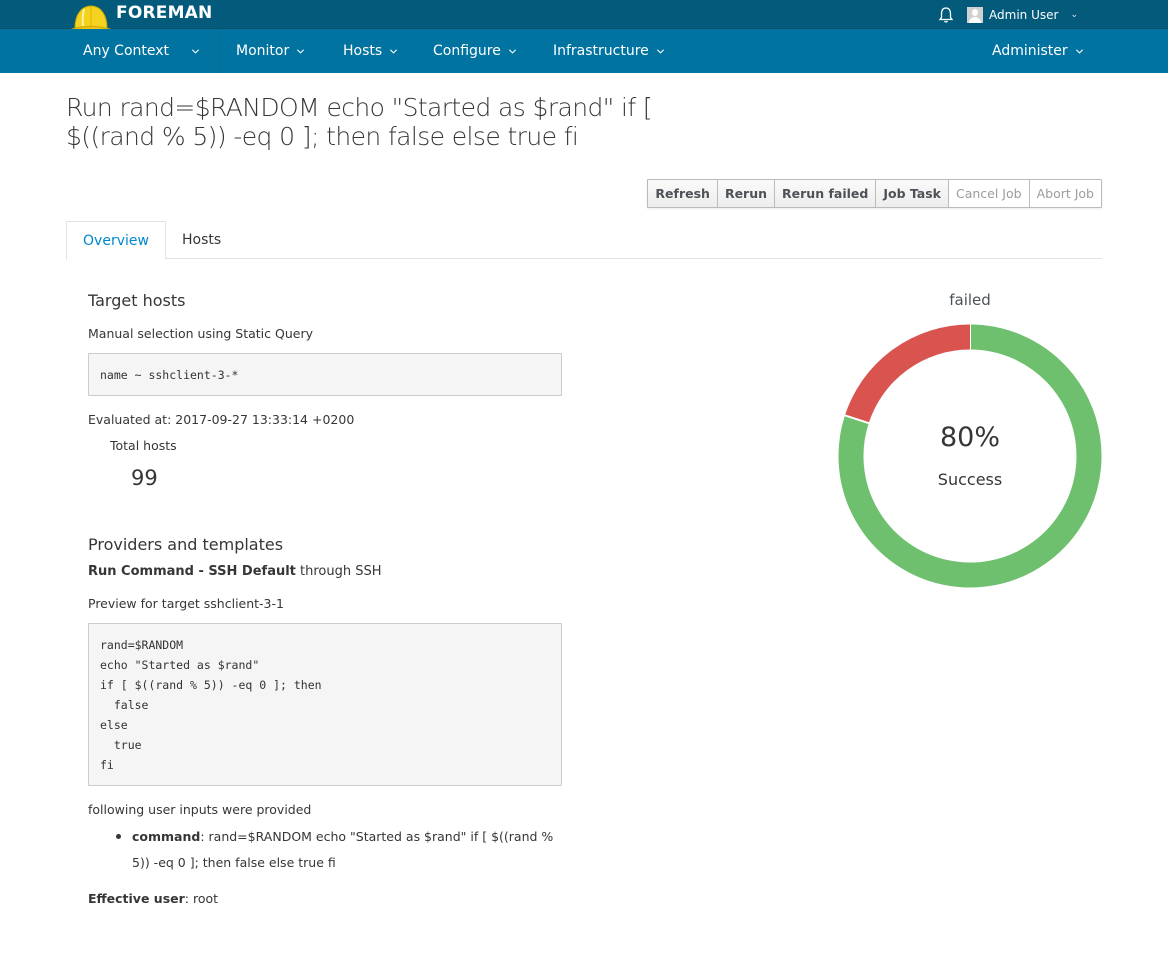 The height and width of the screenshot is (967, 1168). What do you see at coordinates (137, 300) in the screenshot?
I see `target-hosts-heading: Target hosts` at bounding box center [137, 300].